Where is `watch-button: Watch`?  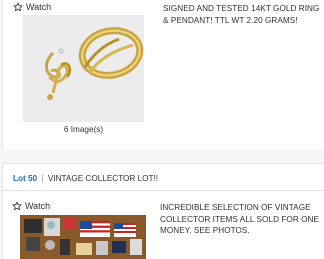
watch-button: Watch is located at coordinates (32, 7).